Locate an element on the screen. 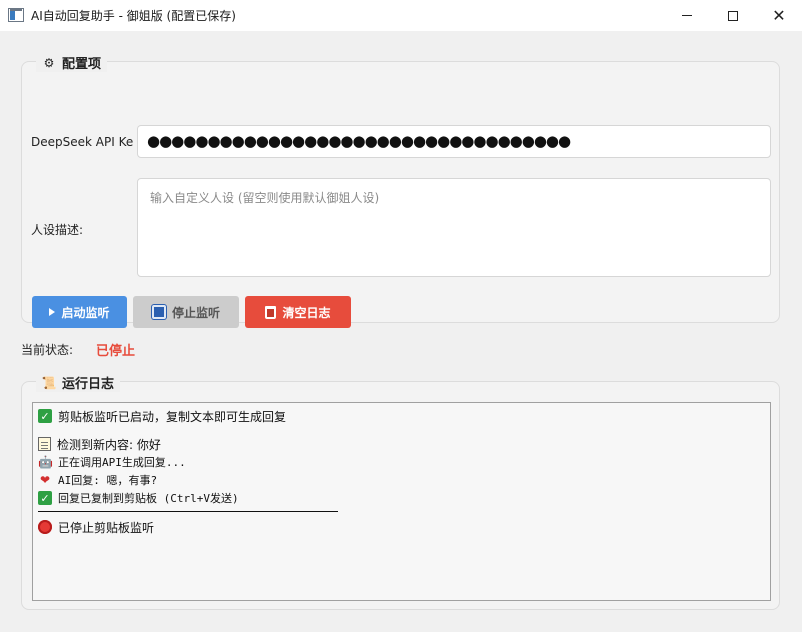 This screenshot has height=632, width=802. maximize-button is located at coordinates (733, 15).